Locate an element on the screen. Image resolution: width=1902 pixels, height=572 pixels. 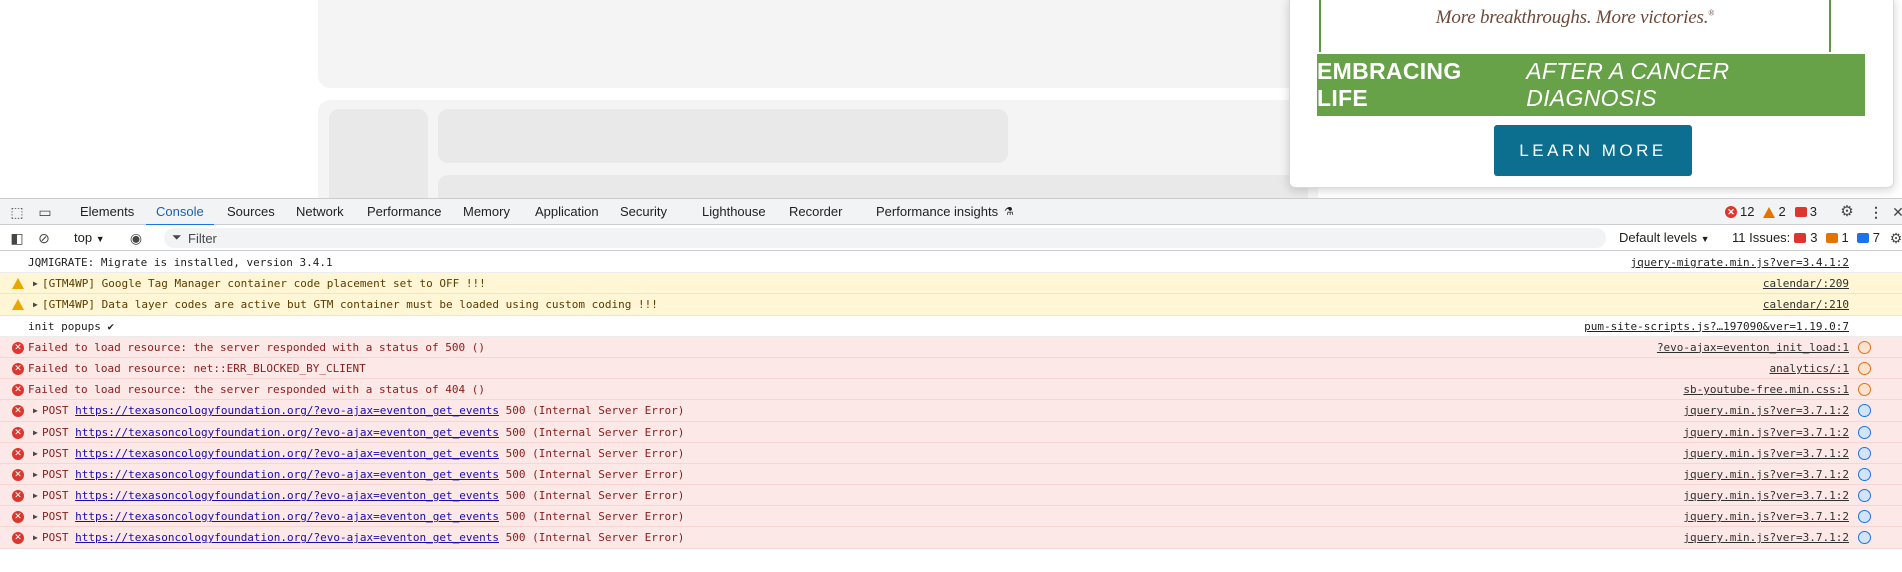
close-icon: ✕ is located at coordinates (1896, 212).